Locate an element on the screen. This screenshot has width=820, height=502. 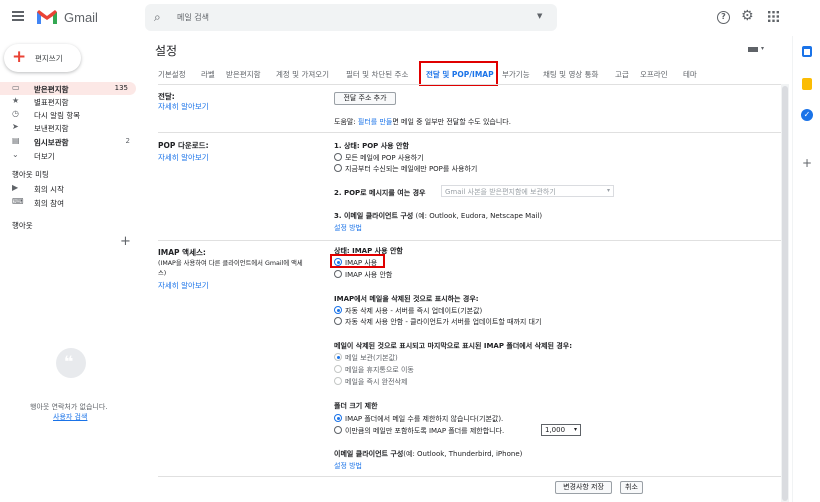
calendar-icon is located at coordinates (807, 51).